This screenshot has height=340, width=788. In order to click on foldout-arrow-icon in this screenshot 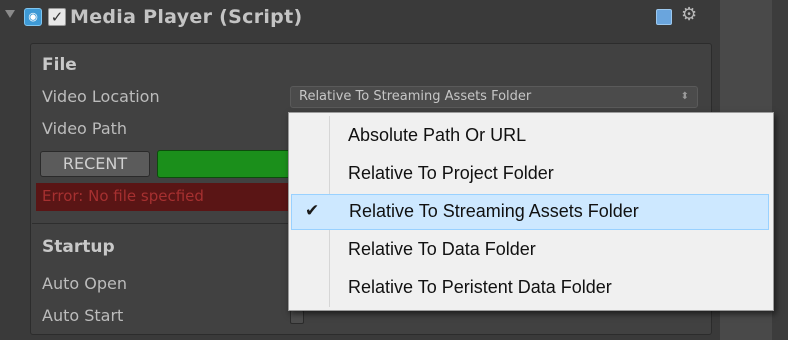, I will do `click(10, 14)`.